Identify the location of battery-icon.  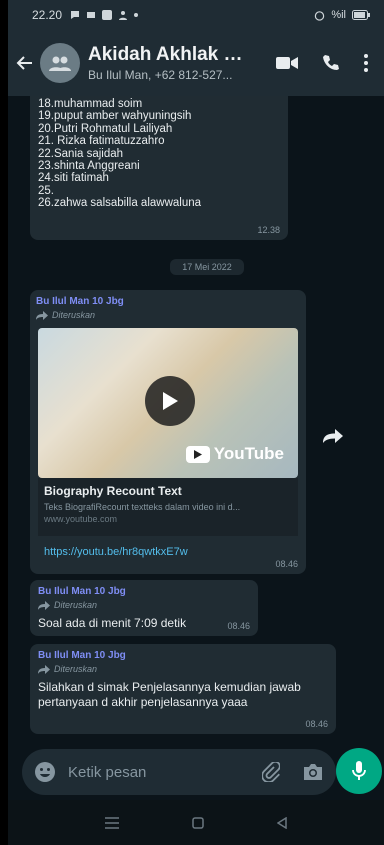
(361, 15).